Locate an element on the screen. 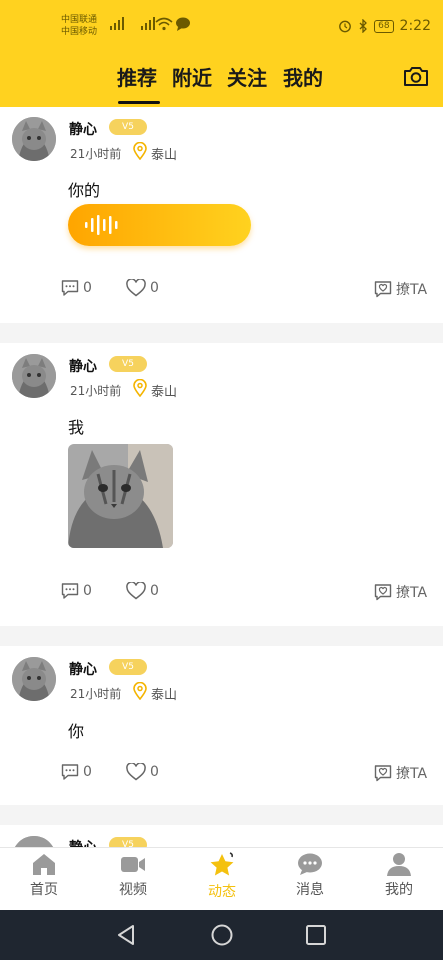 This screenshot has height=960, width=443. nav-video: 视频 is located at coordinates (133, 875).